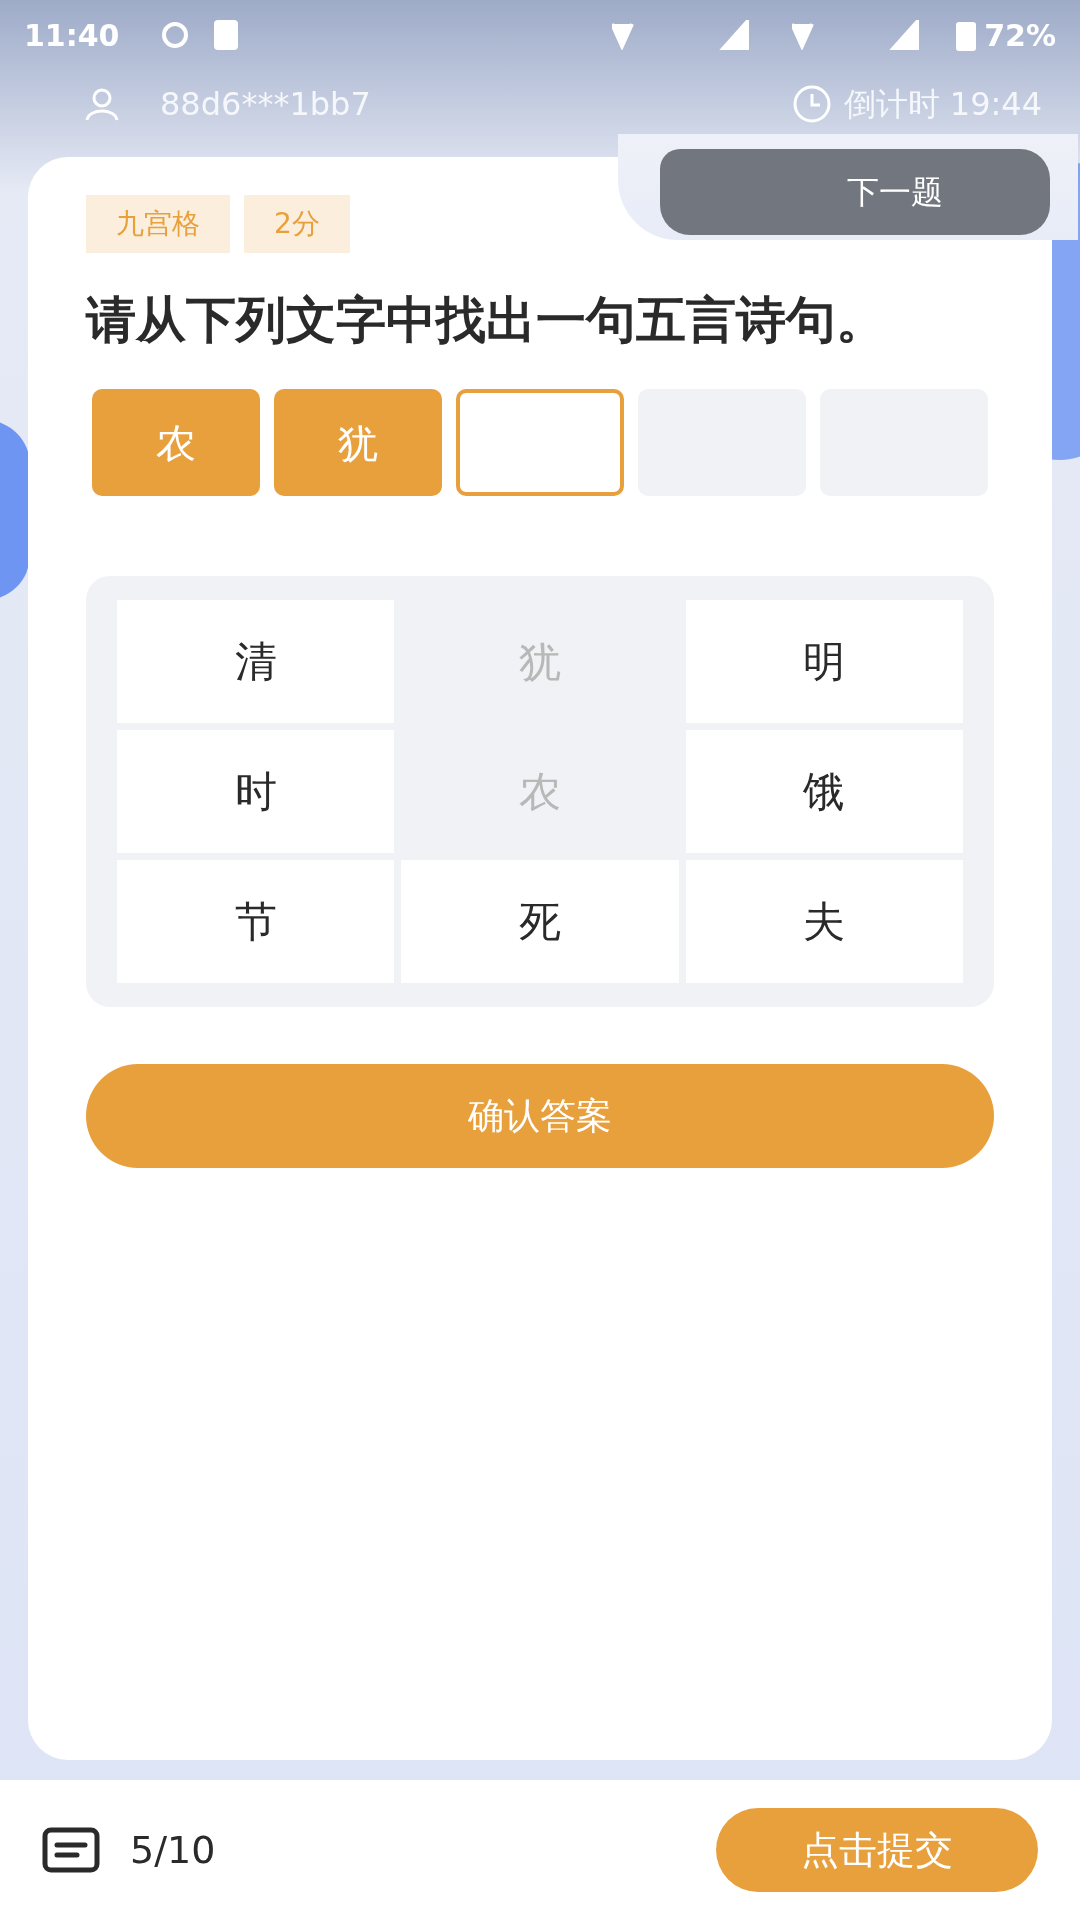 This screenshot has width=1080, height=1920. What do you see at coordinates (540, 921) in the screenshot?
I see `character-cell: 死` at bounding box center [540, 921].